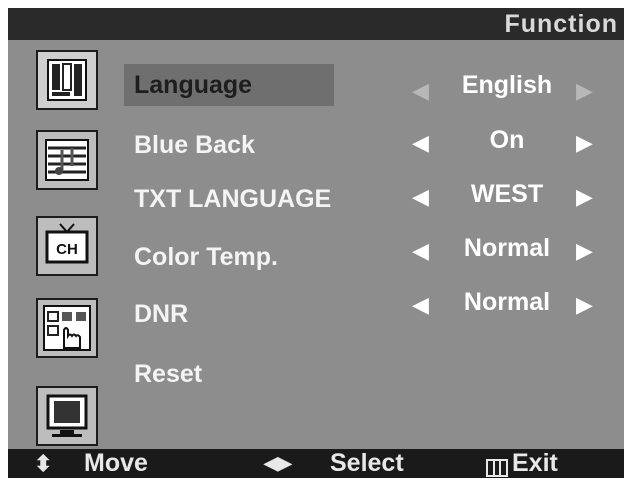 The height and width of the screenshot is (484, 632). Describe the element at coordinates (507, 85) in the screenshot. I see `language-value: English` at that location.